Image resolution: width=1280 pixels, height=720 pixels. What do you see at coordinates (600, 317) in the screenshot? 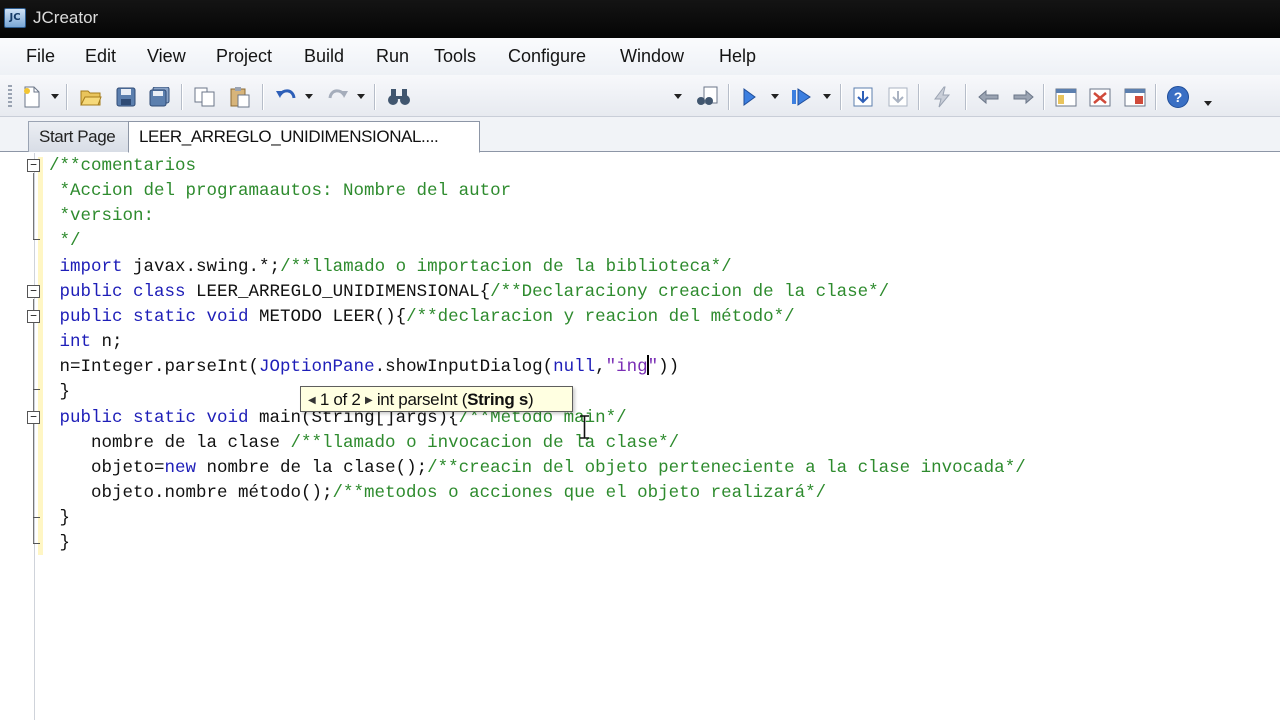
I see `code-comment: /**declaracion y reacion del método*/` at bounding box center [600, 317].